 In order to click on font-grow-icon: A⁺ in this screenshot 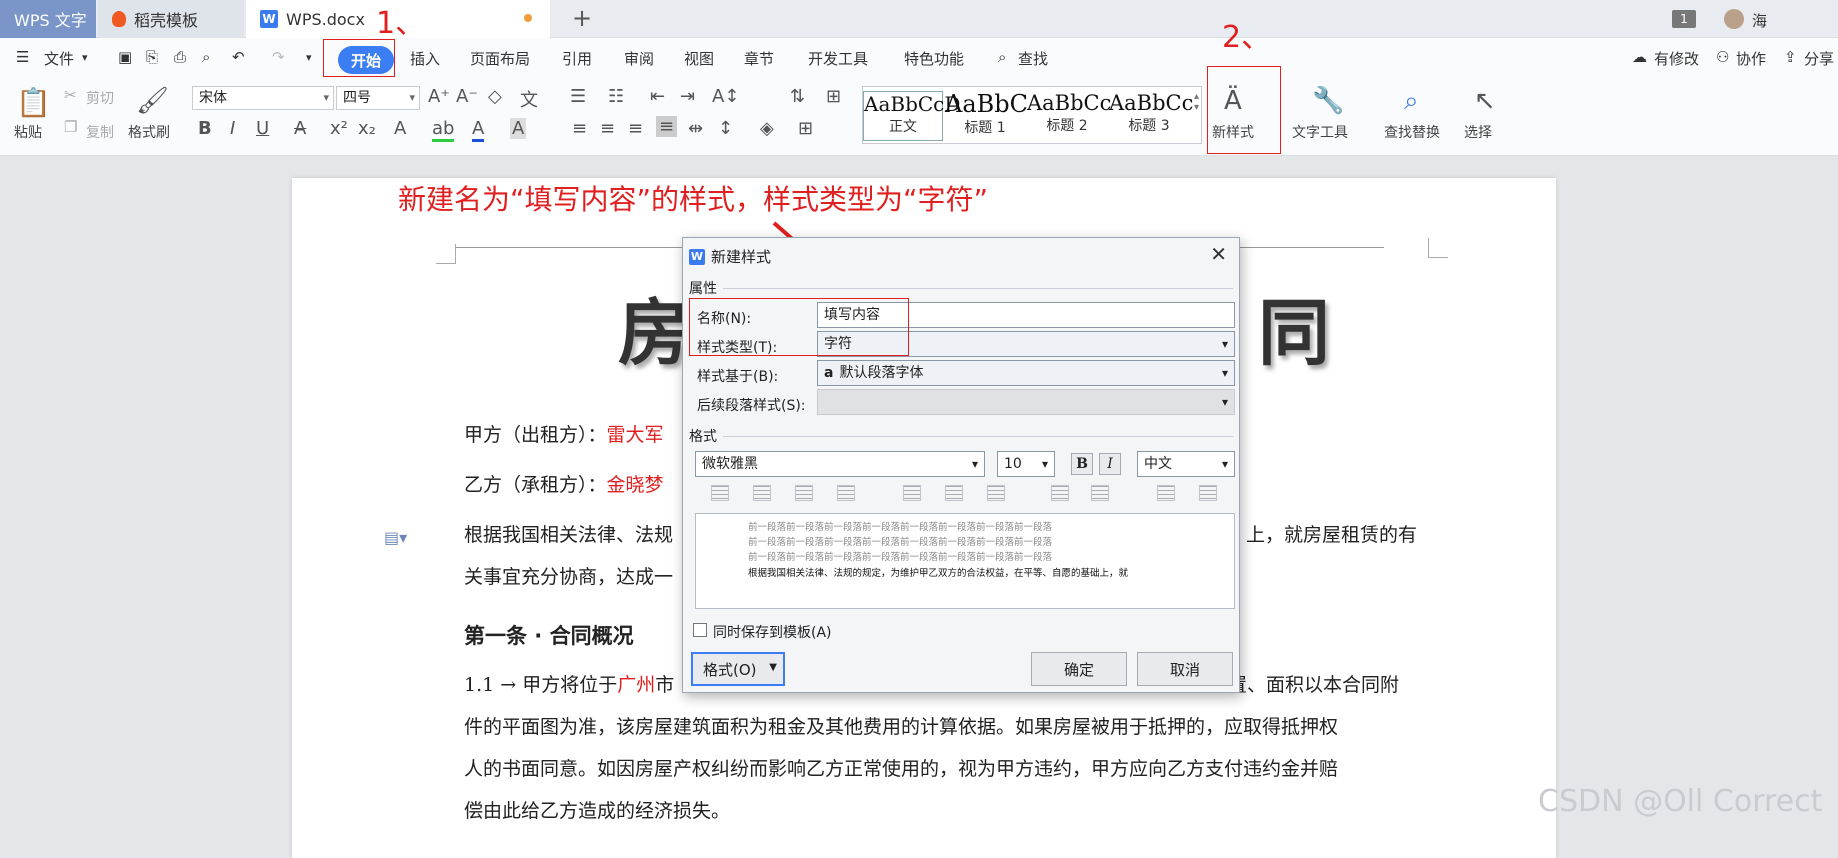, I will do `click(439, 96)`.